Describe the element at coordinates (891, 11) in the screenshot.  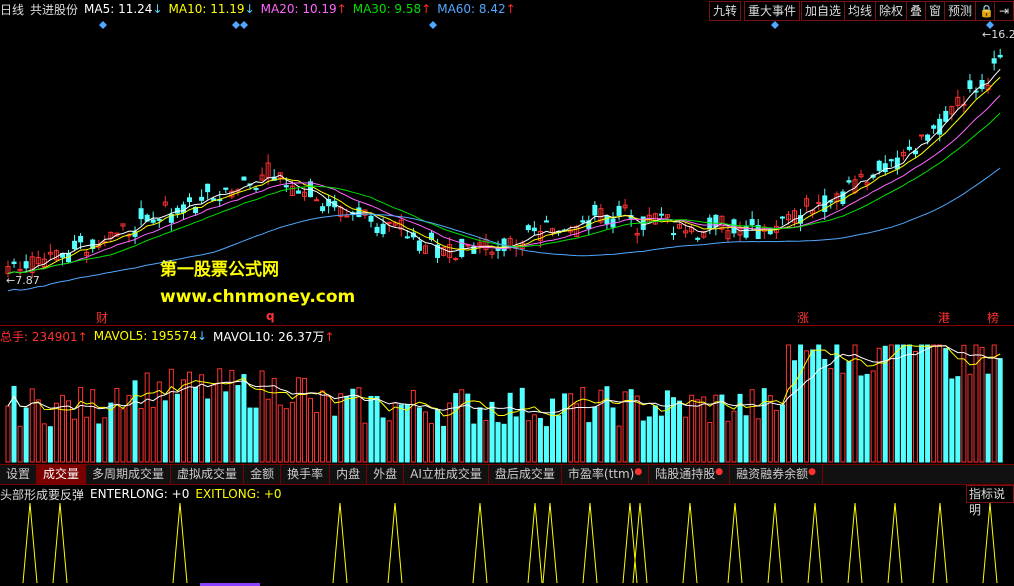
I see `ex-rights-button: 除权` at that location.